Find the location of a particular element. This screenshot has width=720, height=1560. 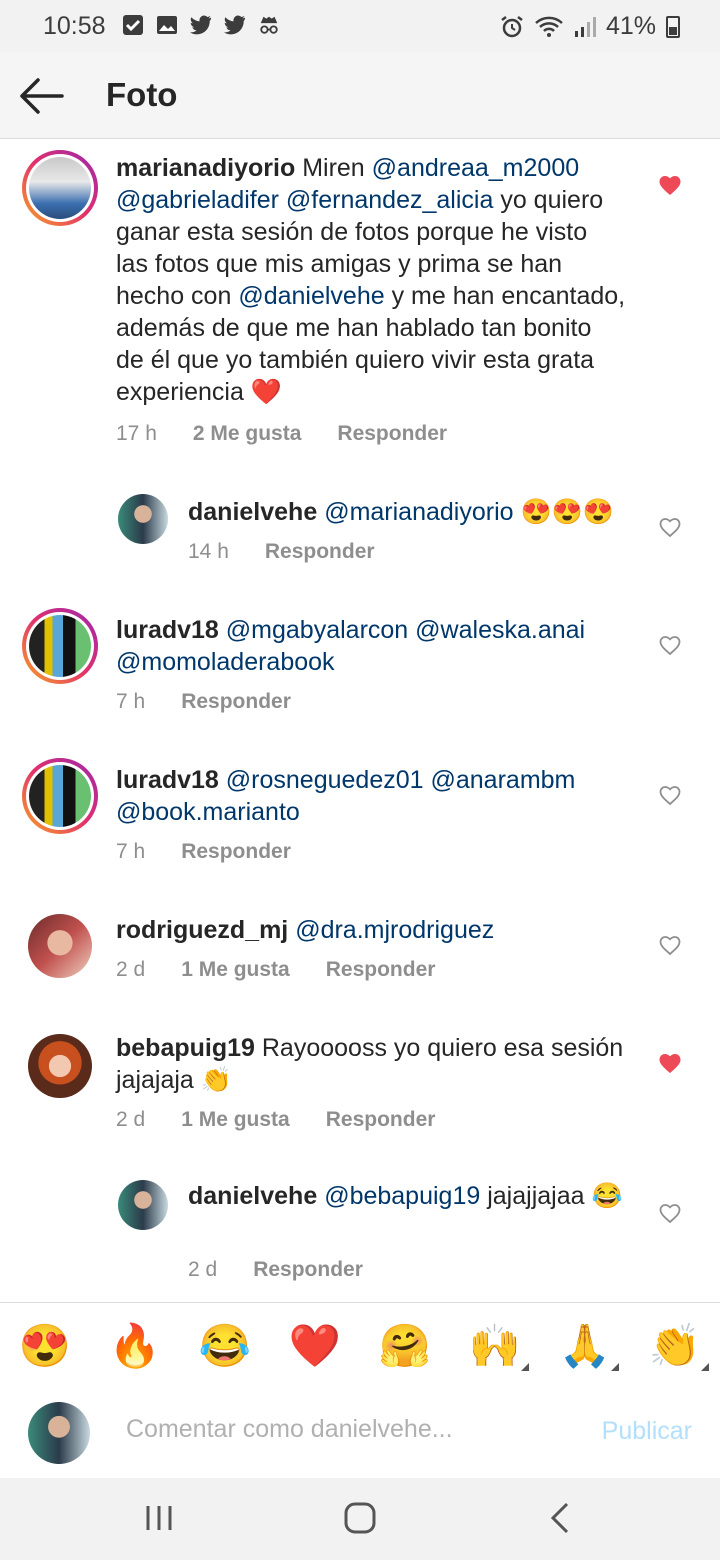

mention-link: @momoladerabook is located at coordinates (225, 662).